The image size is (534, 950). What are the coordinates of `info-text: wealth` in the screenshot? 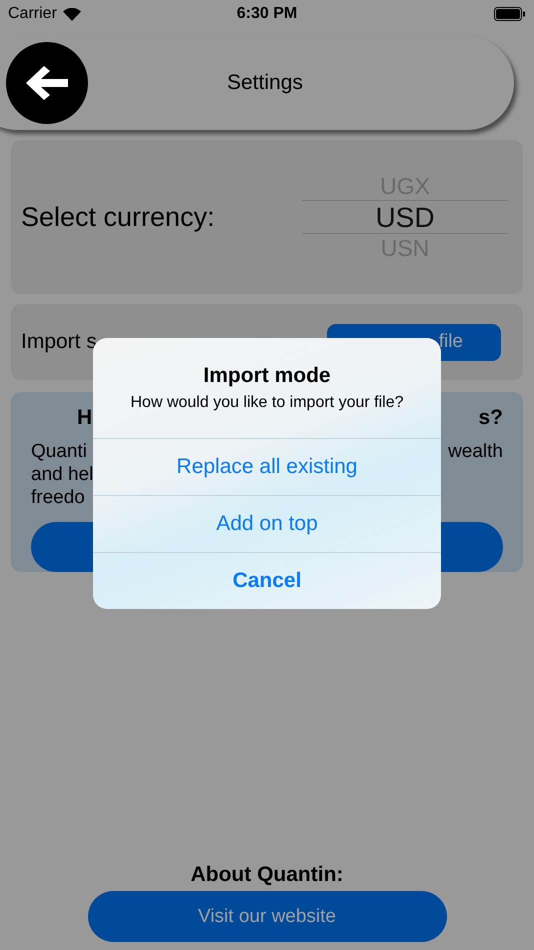 It's located at (475, 451).